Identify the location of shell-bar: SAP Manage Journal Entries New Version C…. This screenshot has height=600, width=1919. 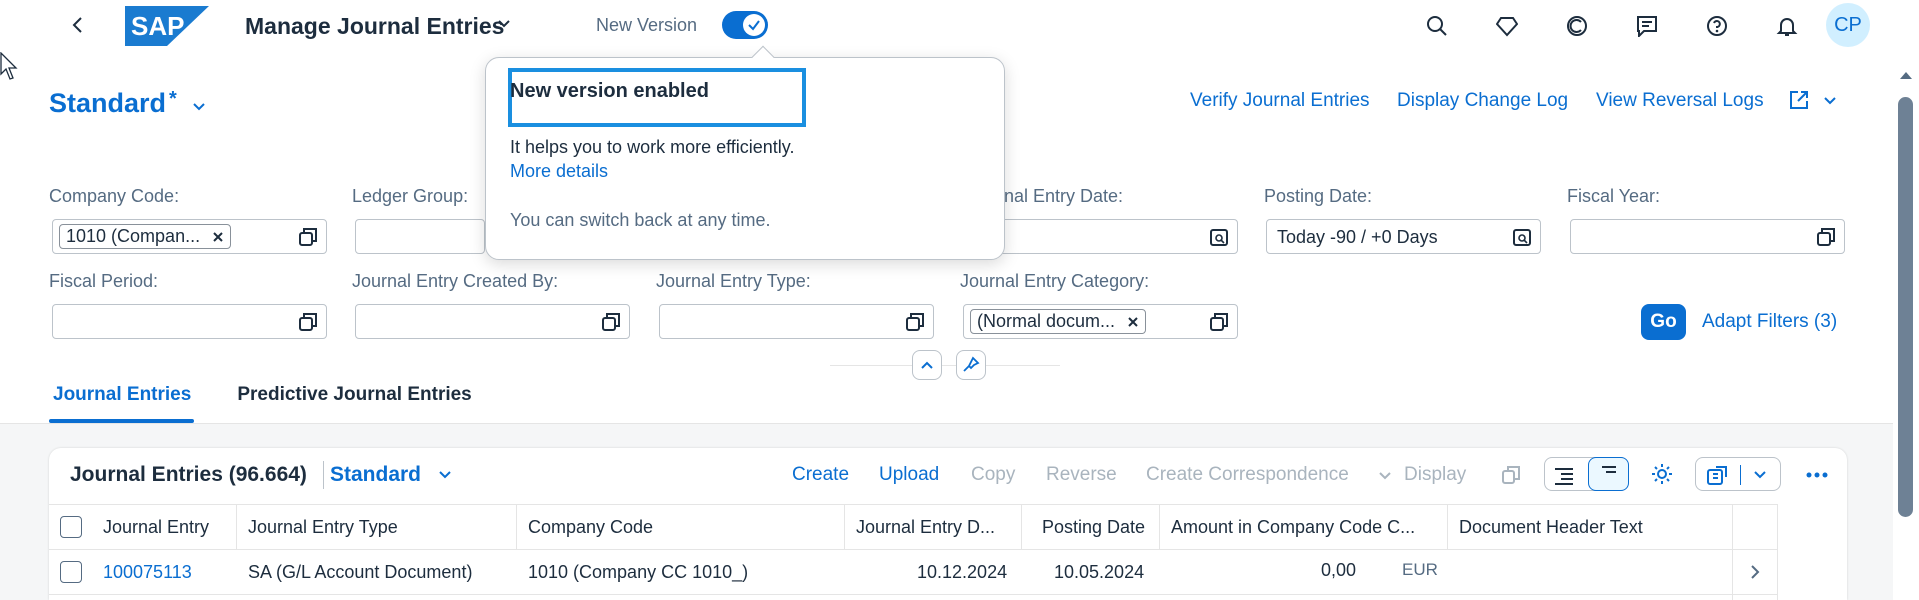
(959, 25).